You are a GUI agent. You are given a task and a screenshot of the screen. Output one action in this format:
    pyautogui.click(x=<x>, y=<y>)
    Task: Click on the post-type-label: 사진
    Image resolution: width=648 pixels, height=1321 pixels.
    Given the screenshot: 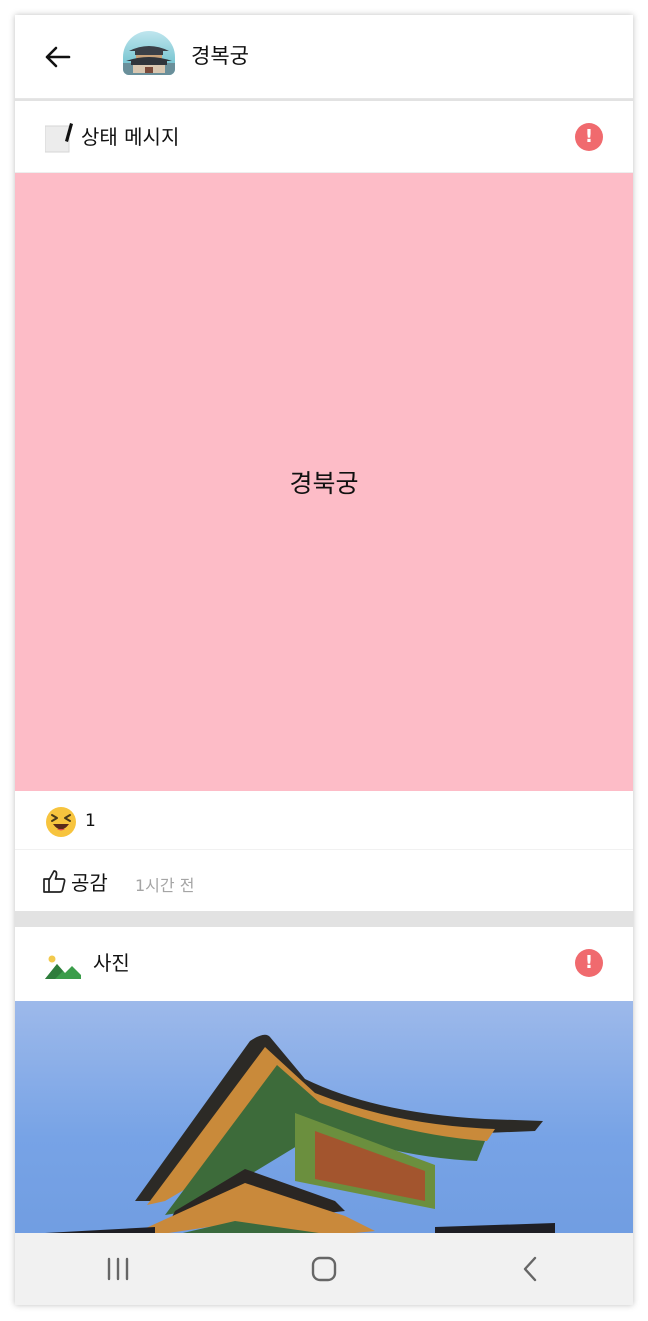 What is the action you would take?
    pyautogui.click(x=111, y=963)
    